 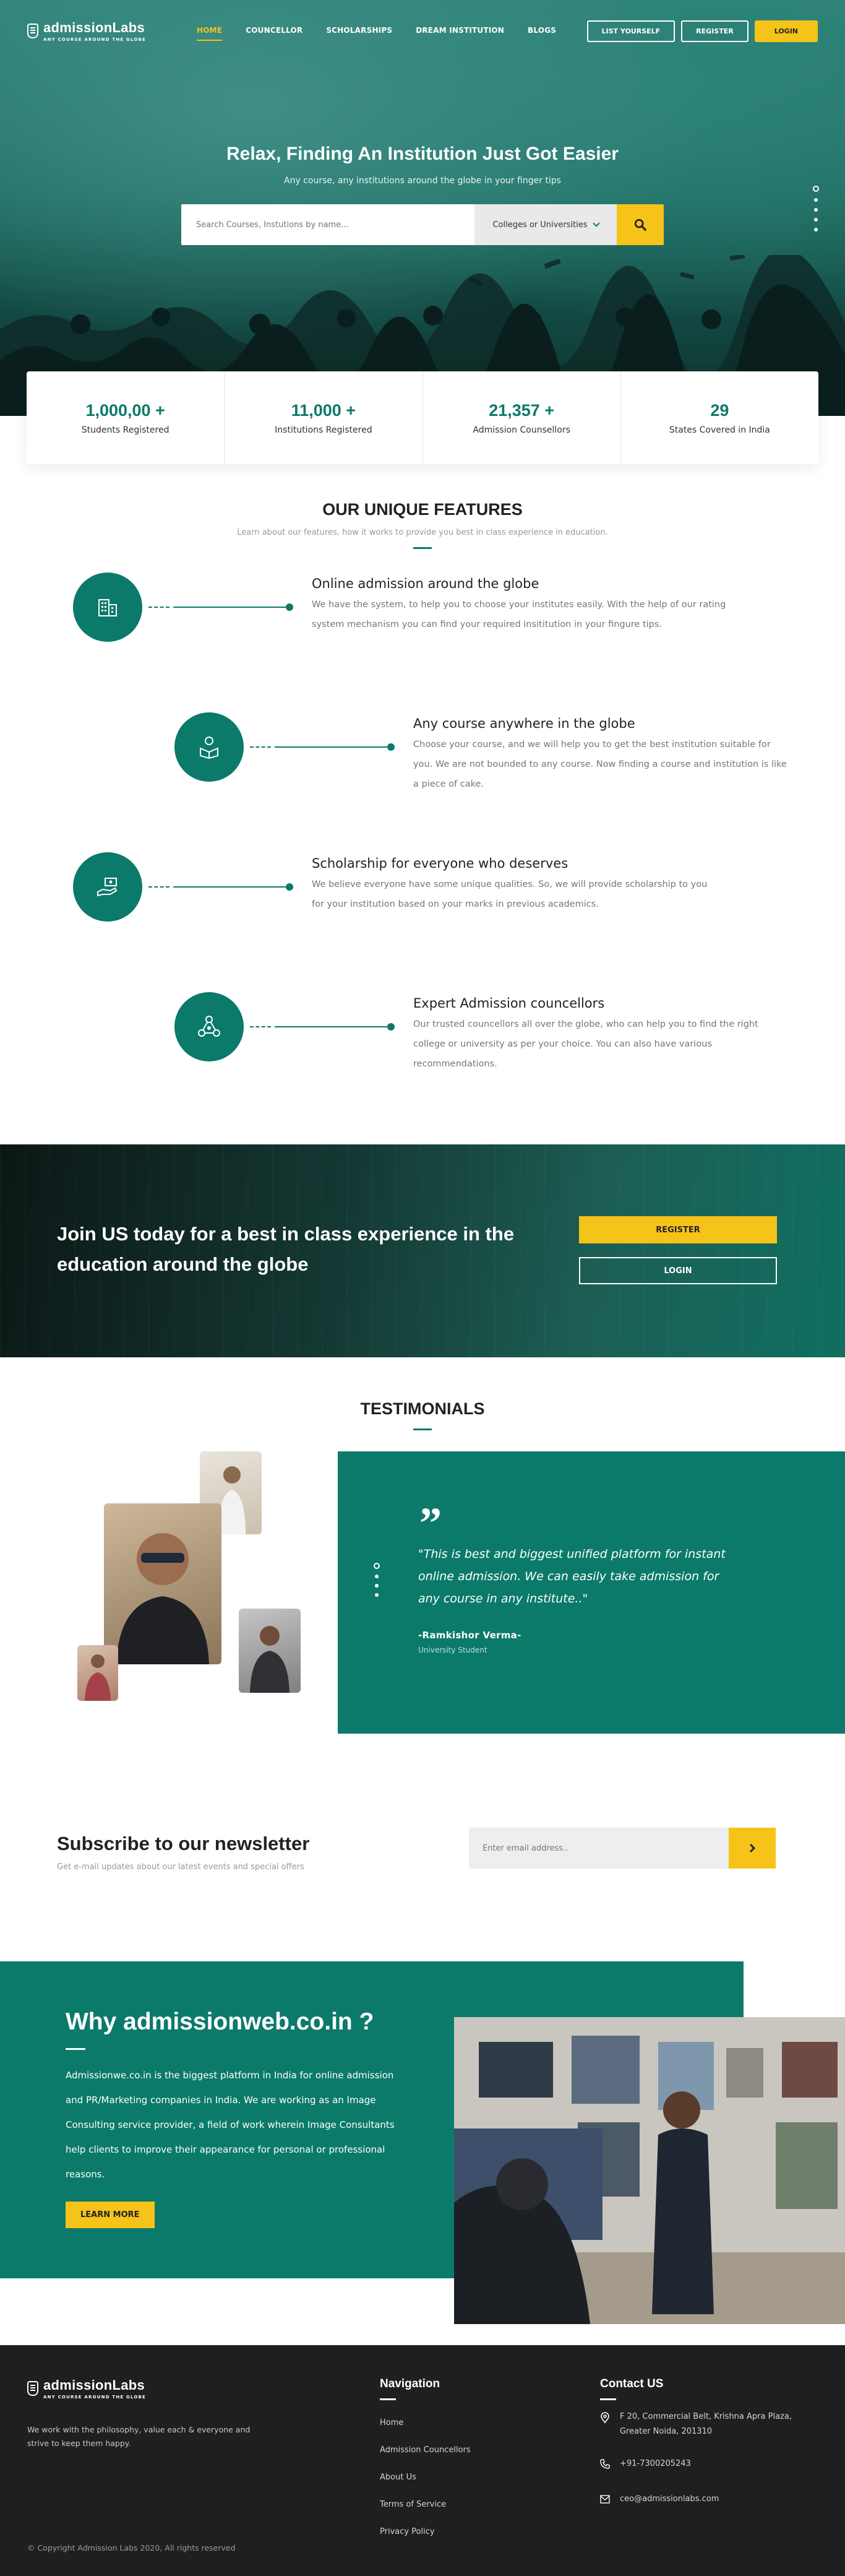 I want to click on footer-link-home: Home, so click(x=426, y=2423).